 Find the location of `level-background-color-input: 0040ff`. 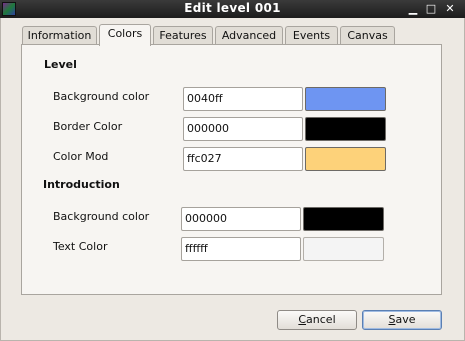

level-background-color-input: 0040ff is located at coordinates (243, 99).